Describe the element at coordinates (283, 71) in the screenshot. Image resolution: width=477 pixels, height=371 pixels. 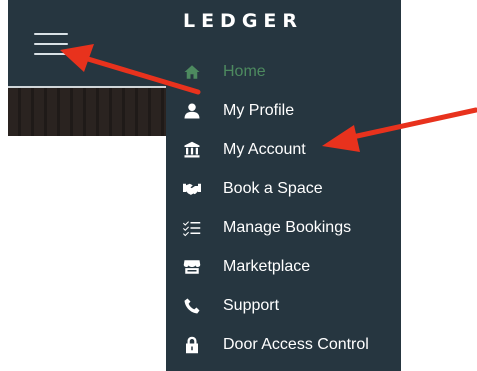
I see `nav-item-home: Home` at that location.